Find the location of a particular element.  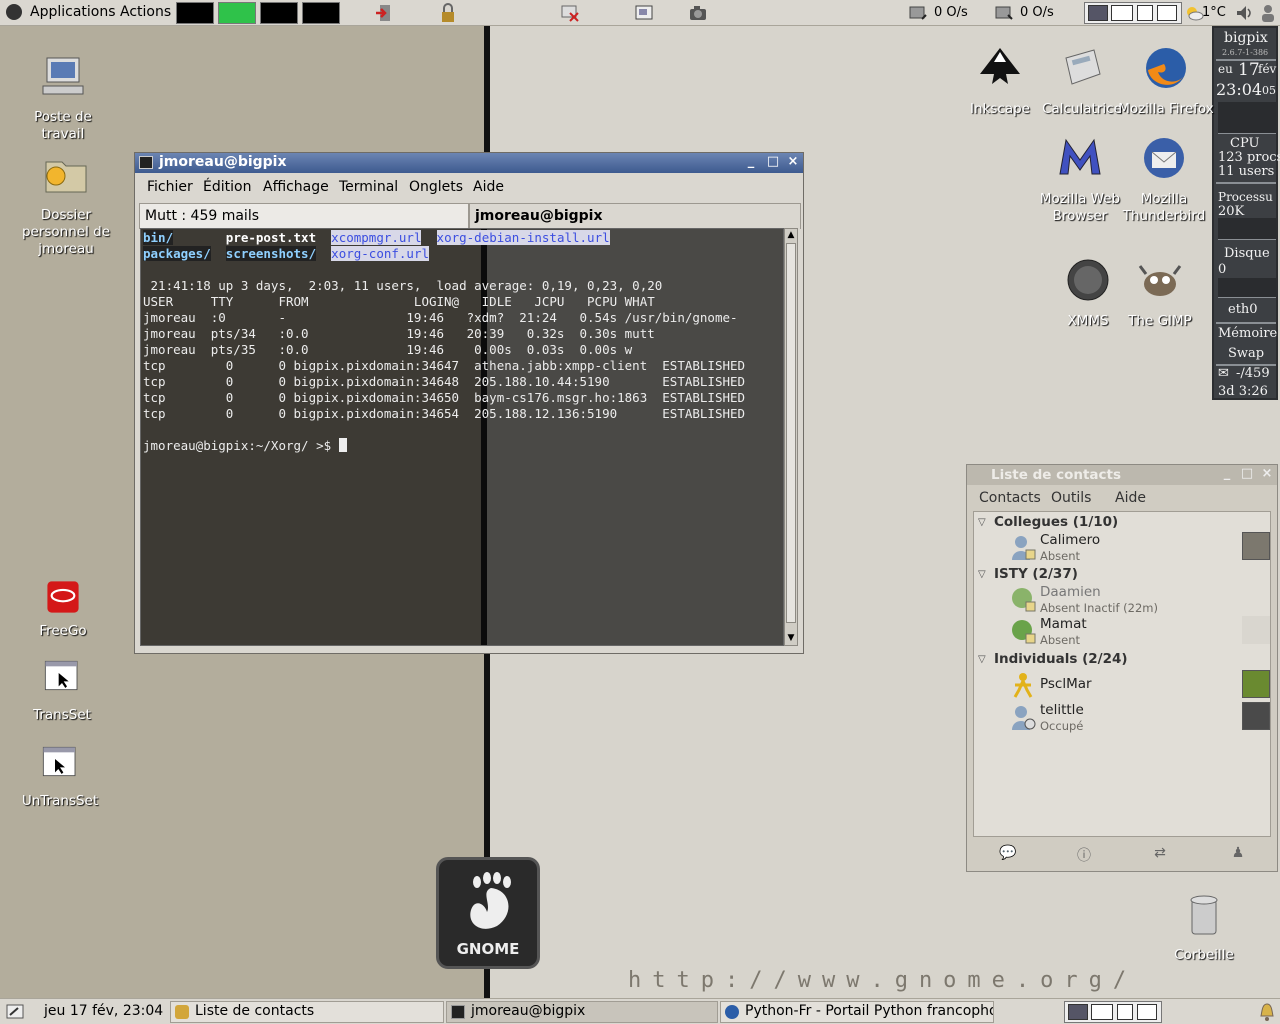

actions-menu: Actions is located at coordinates (145, 12).